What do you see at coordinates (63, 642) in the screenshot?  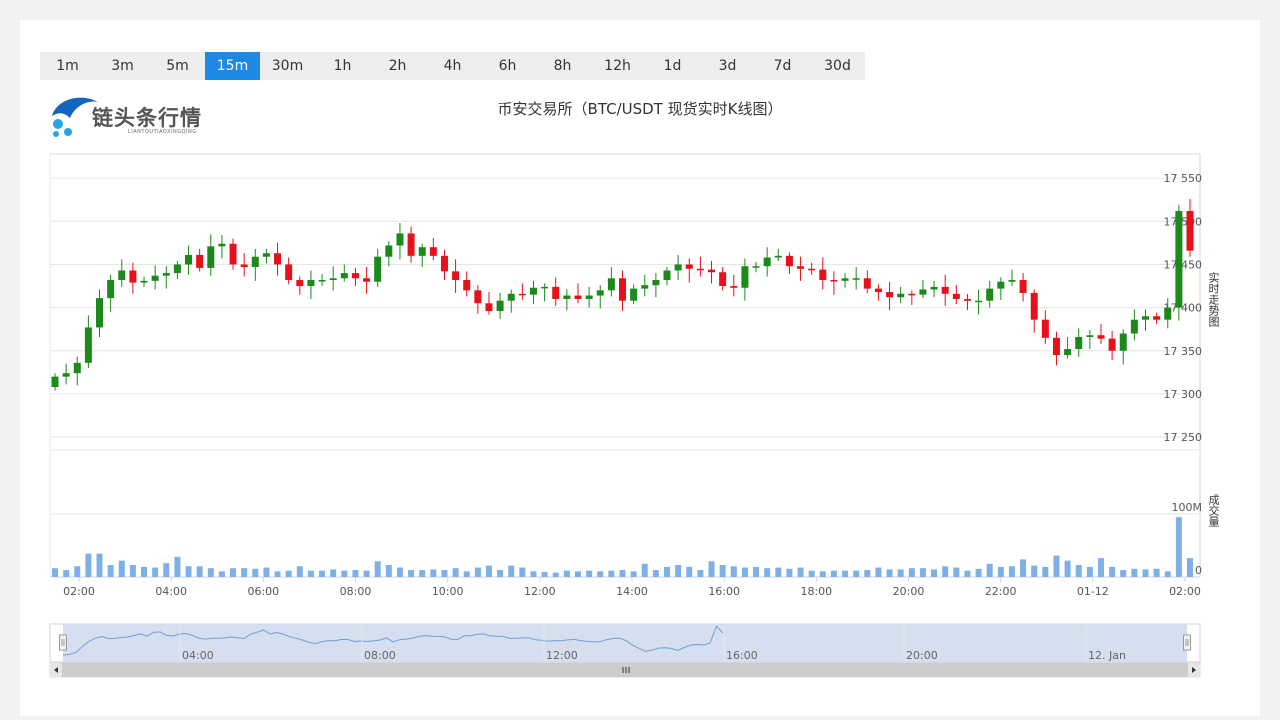 I see `navigator-left-handle` at bounding box center [63, 642].